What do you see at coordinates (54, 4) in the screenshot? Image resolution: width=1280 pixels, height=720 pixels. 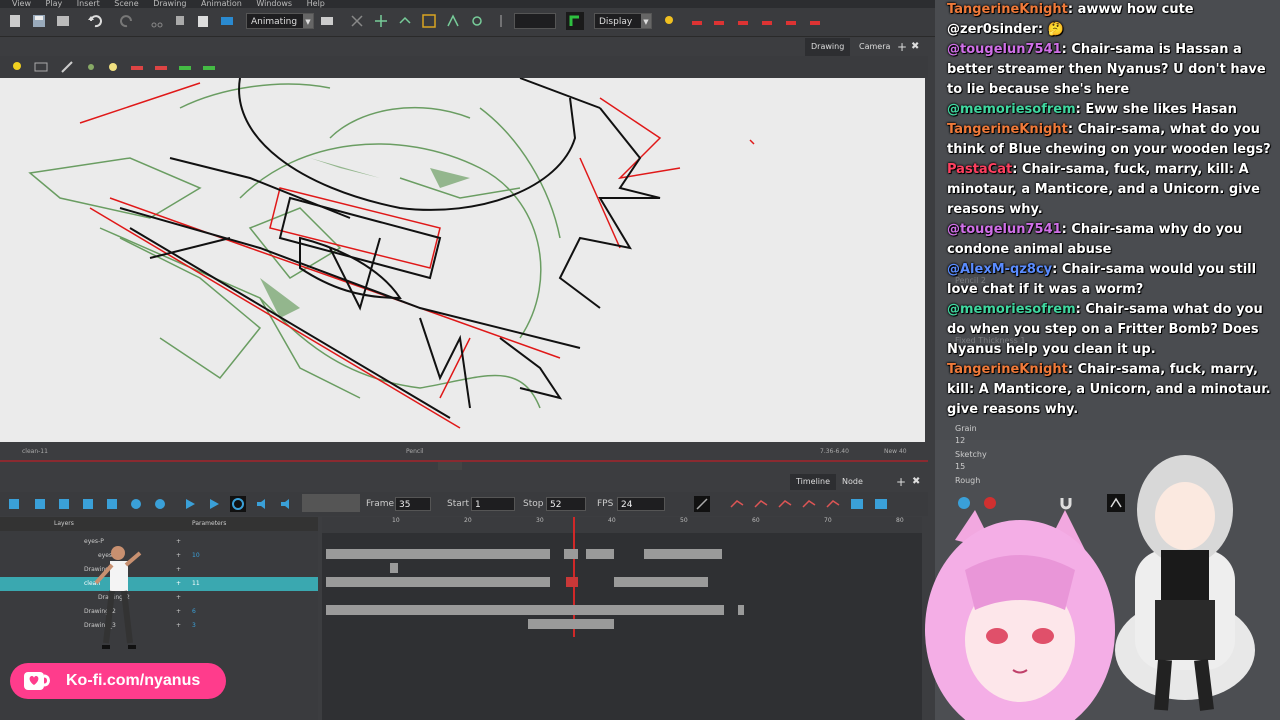 I see `menu-play: Play` at bounding box center [54, 4].